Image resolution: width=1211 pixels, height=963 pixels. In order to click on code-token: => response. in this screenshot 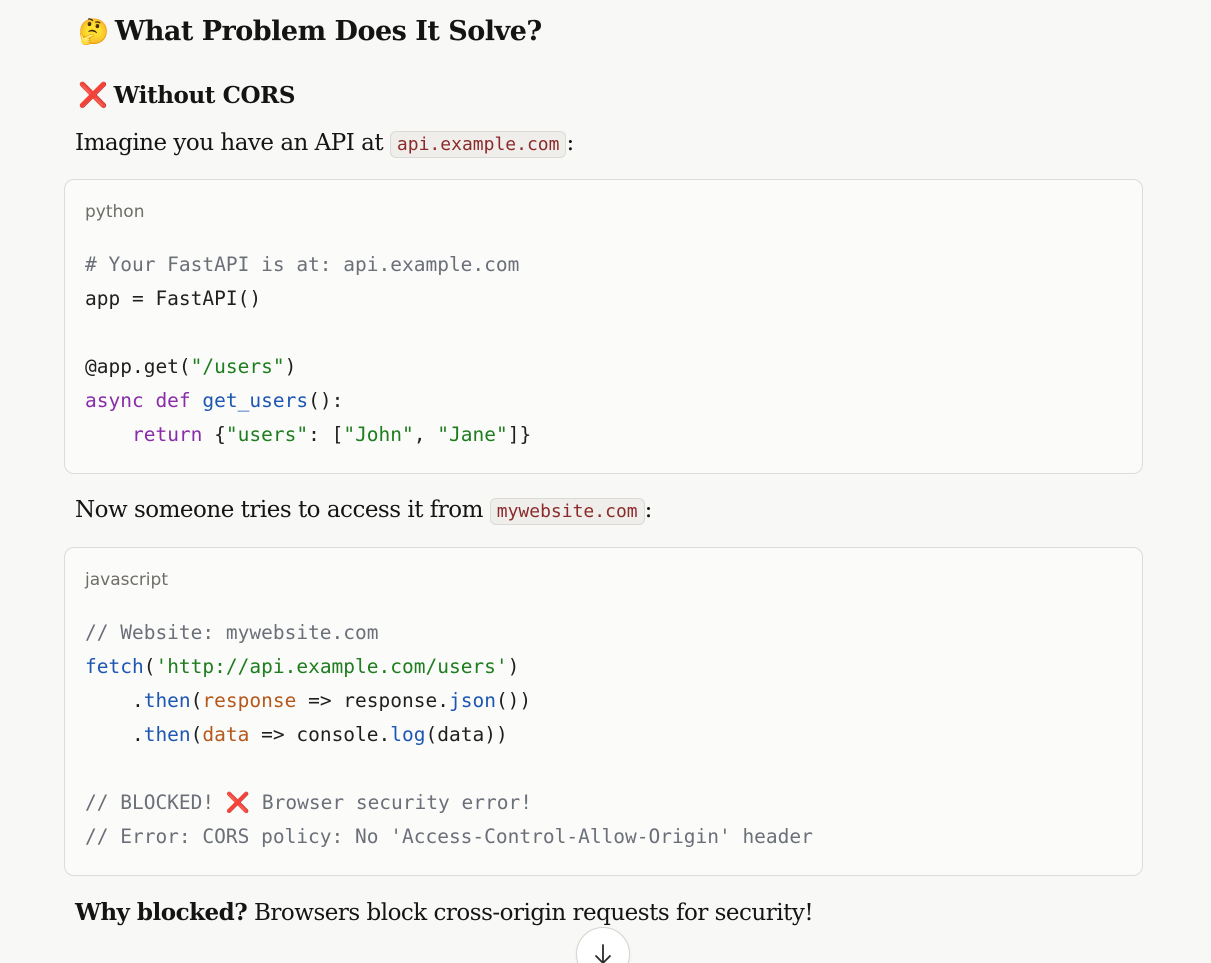, I will do `click(372, 700)`.